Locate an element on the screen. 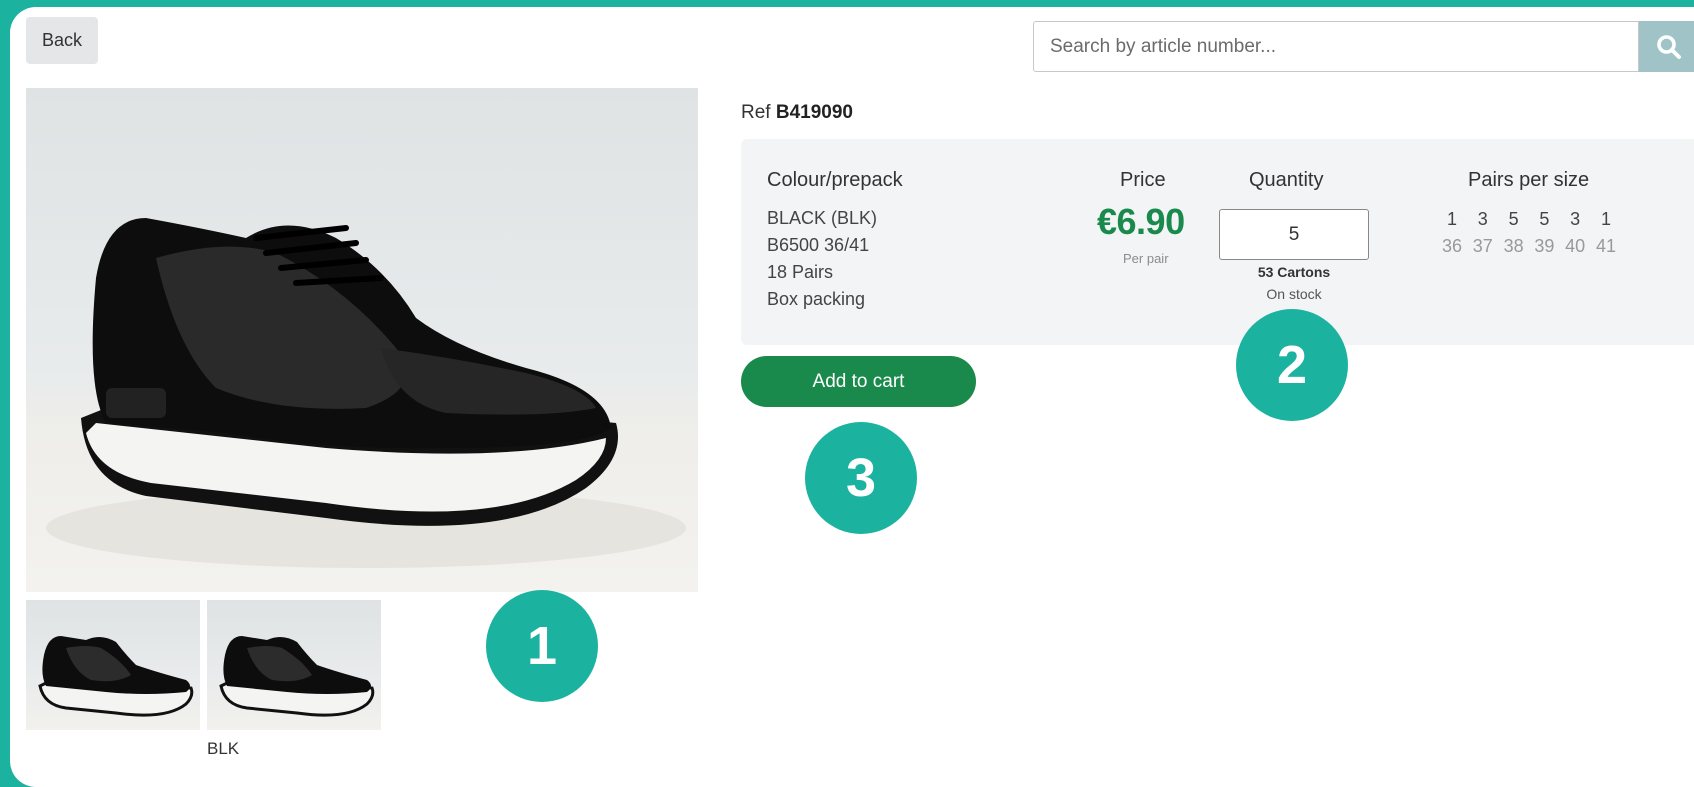 The width and height of the screenshot is (1694, 787). search-bar is located at coordinates (1363, 46).